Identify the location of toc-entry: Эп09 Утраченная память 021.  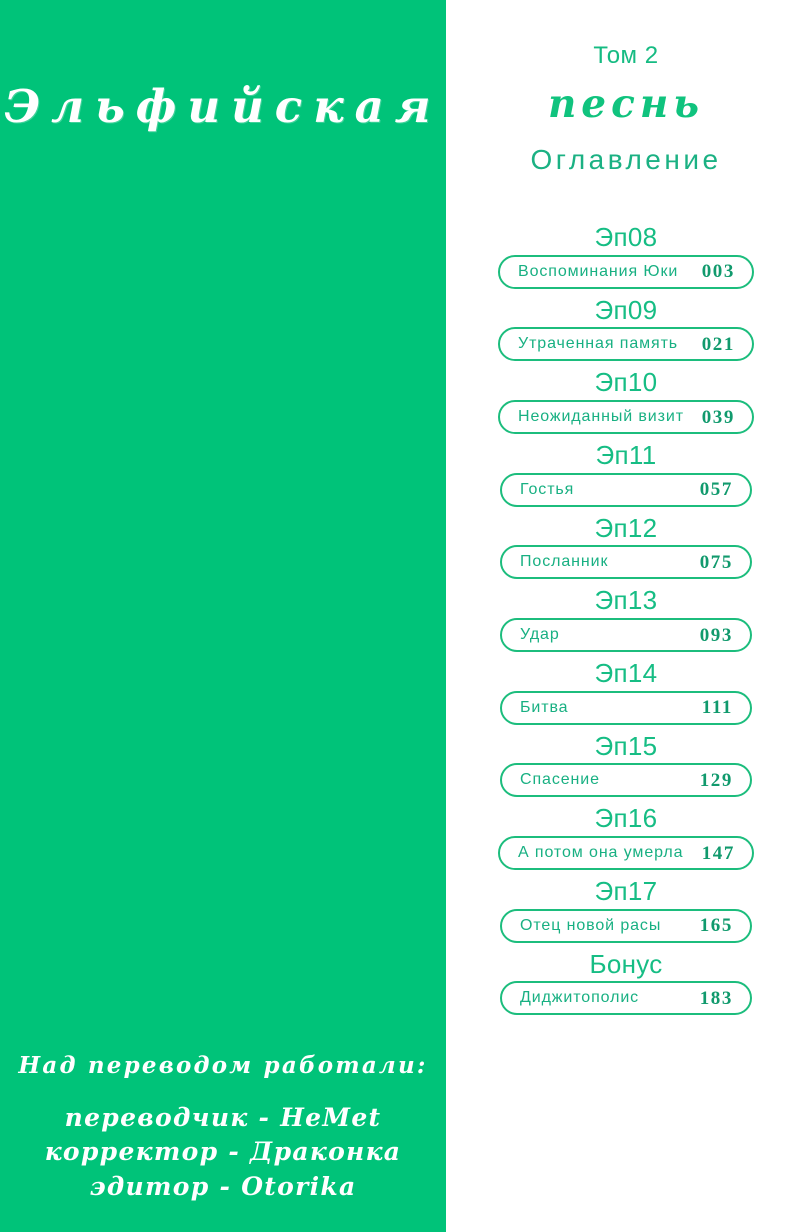
(626, 328).